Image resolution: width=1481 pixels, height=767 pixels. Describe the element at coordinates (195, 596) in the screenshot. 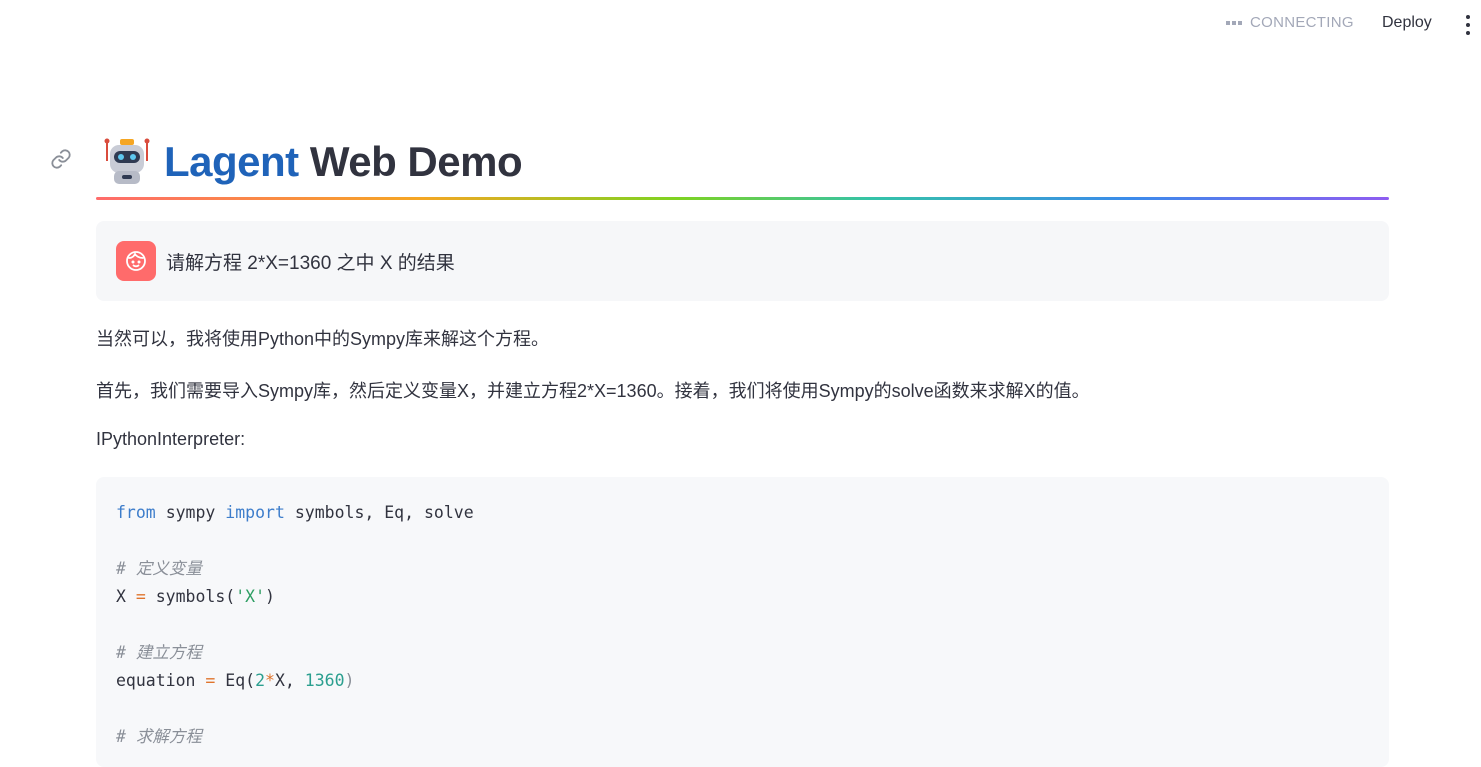

I see `code-call: symbols(` at that location.